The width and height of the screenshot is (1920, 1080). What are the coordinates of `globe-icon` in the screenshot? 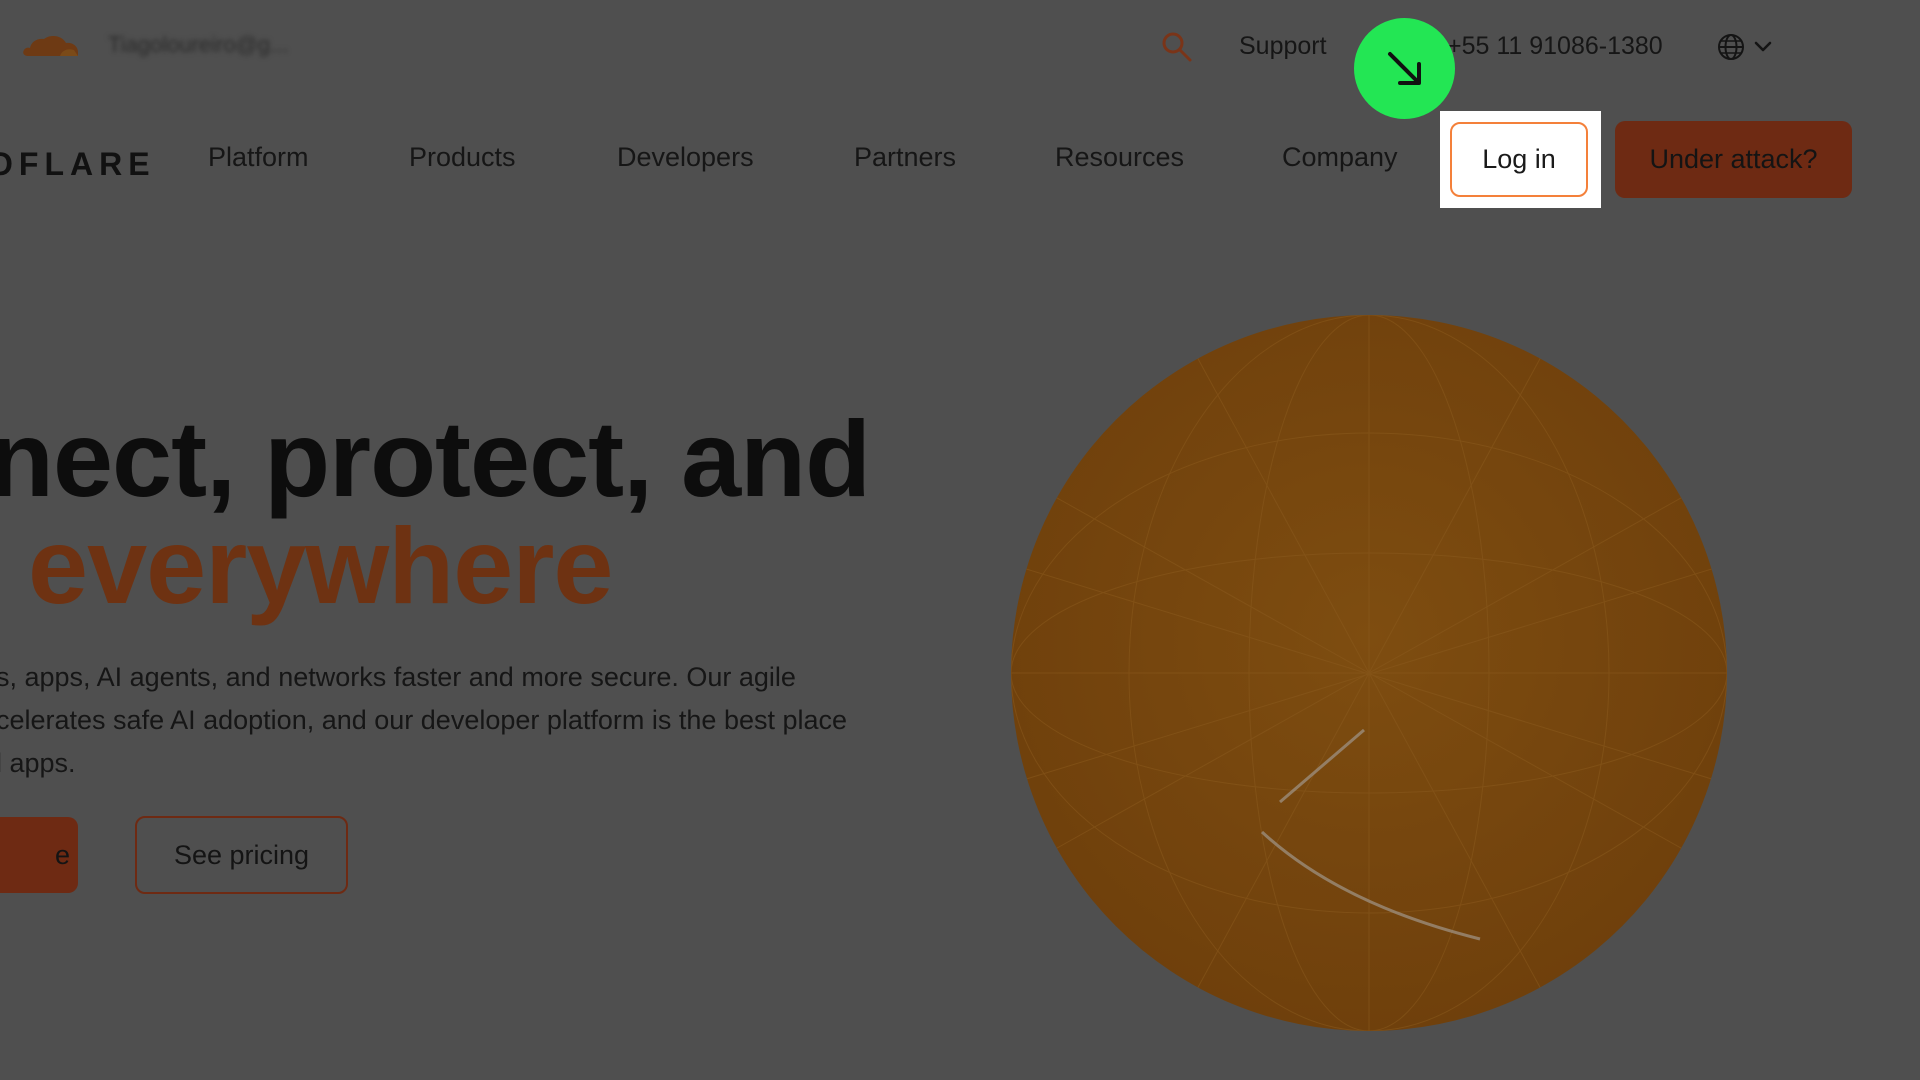 It's located at (1731, 47).